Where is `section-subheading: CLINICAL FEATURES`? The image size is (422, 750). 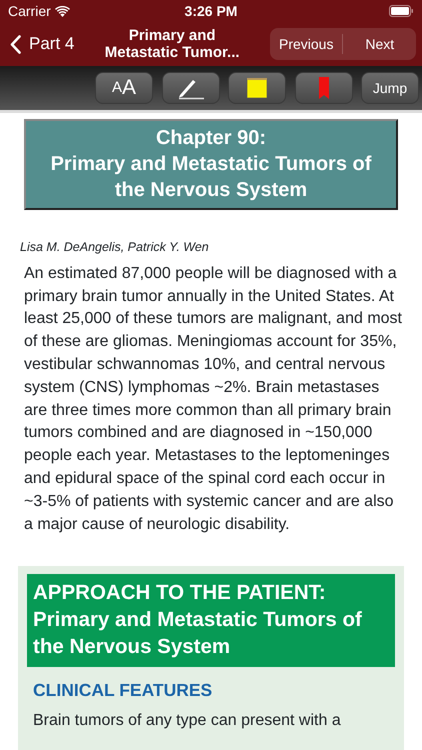 section-subheading: CLINICAL FEATURES is located at coordinates (123, 690).